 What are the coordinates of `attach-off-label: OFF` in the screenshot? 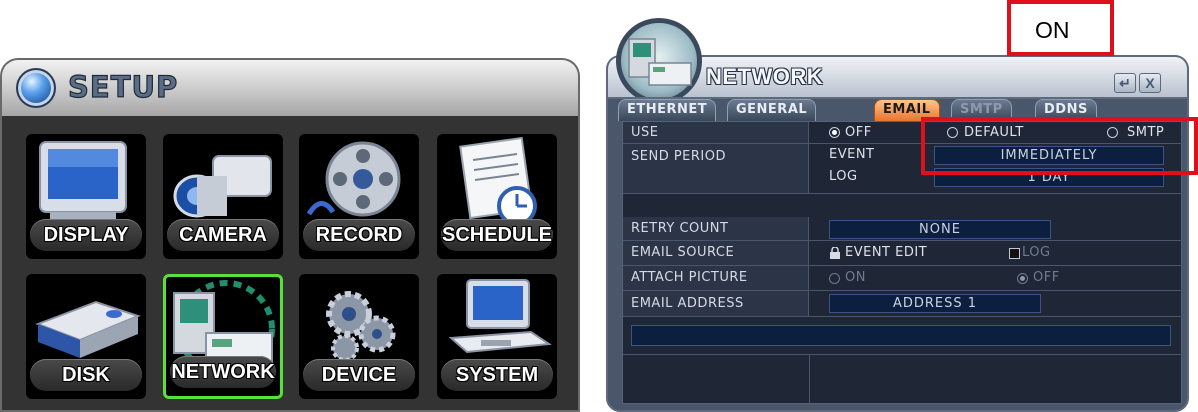 It's located at (1046, 277).